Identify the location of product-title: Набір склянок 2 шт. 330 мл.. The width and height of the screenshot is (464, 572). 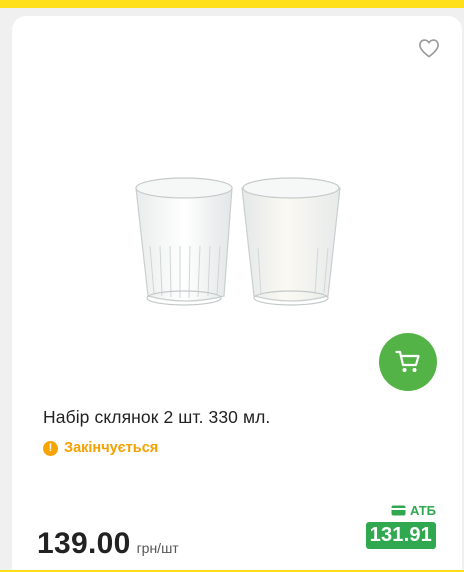
(156, 417).